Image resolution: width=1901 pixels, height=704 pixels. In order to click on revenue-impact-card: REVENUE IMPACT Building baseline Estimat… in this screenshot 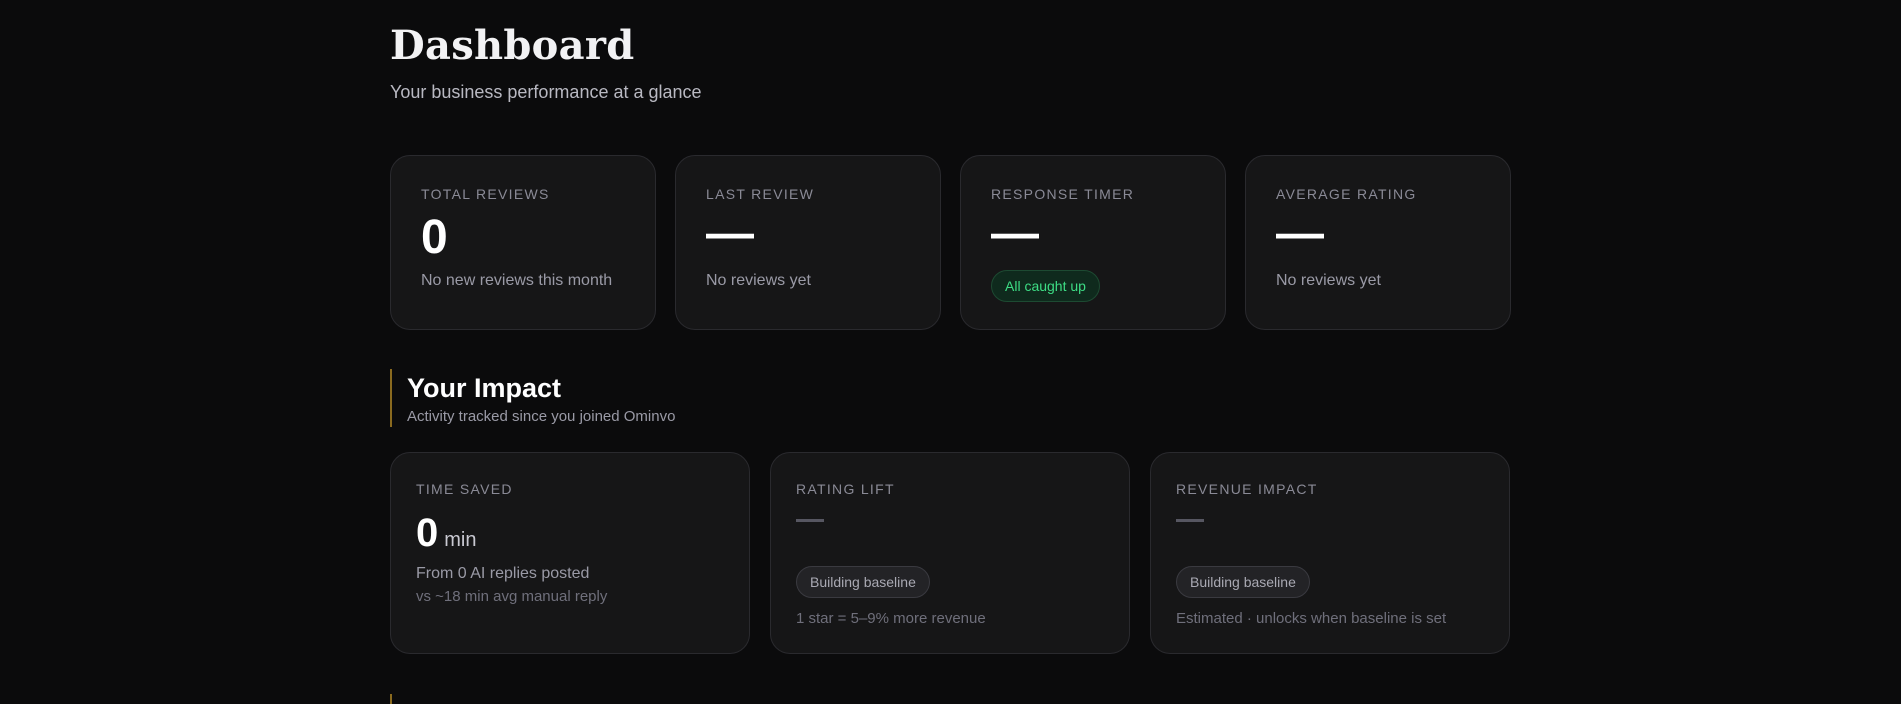, I will do `click(1330, 553)`.